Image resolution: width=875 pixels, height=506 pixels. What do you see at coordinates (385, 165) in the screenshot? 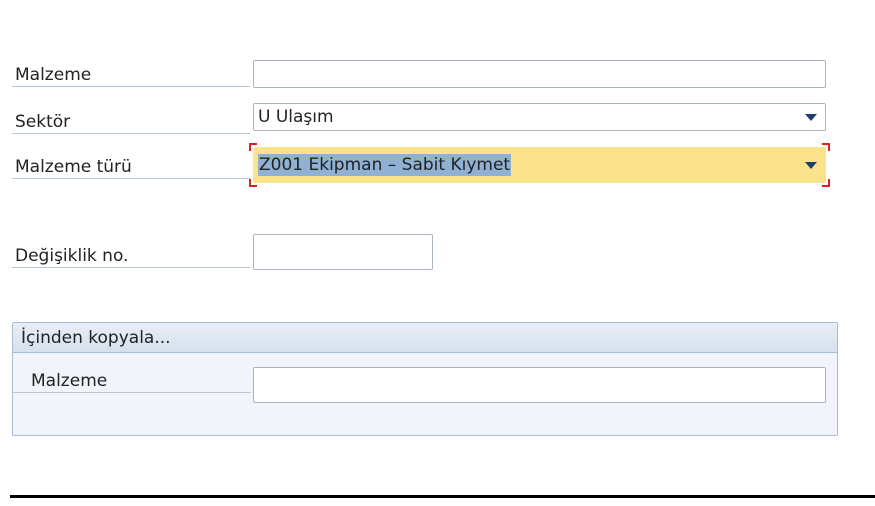
I see `material-type-value: Z001 Ekipman – Sabit Kıymet` at bounding box center [385, 165].